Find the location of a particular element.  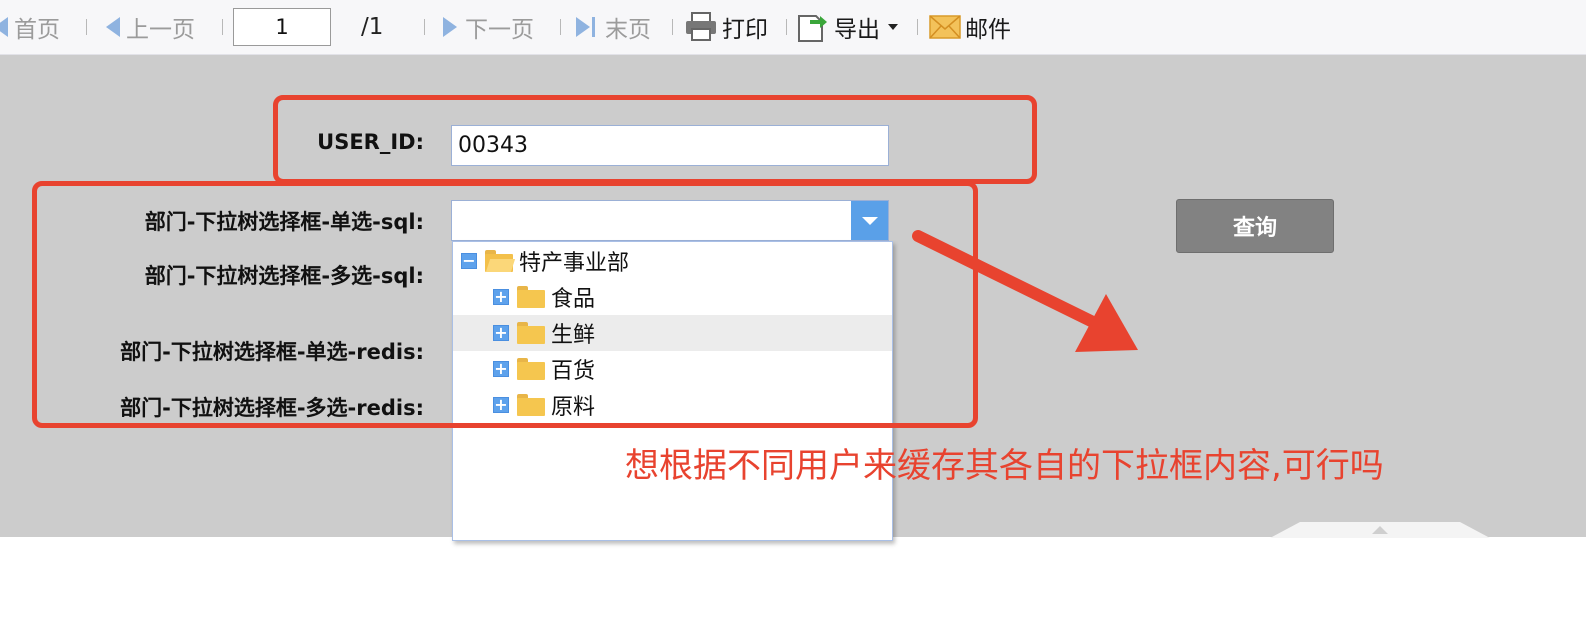

prev-page-icon is located at coordinates (113, 27).